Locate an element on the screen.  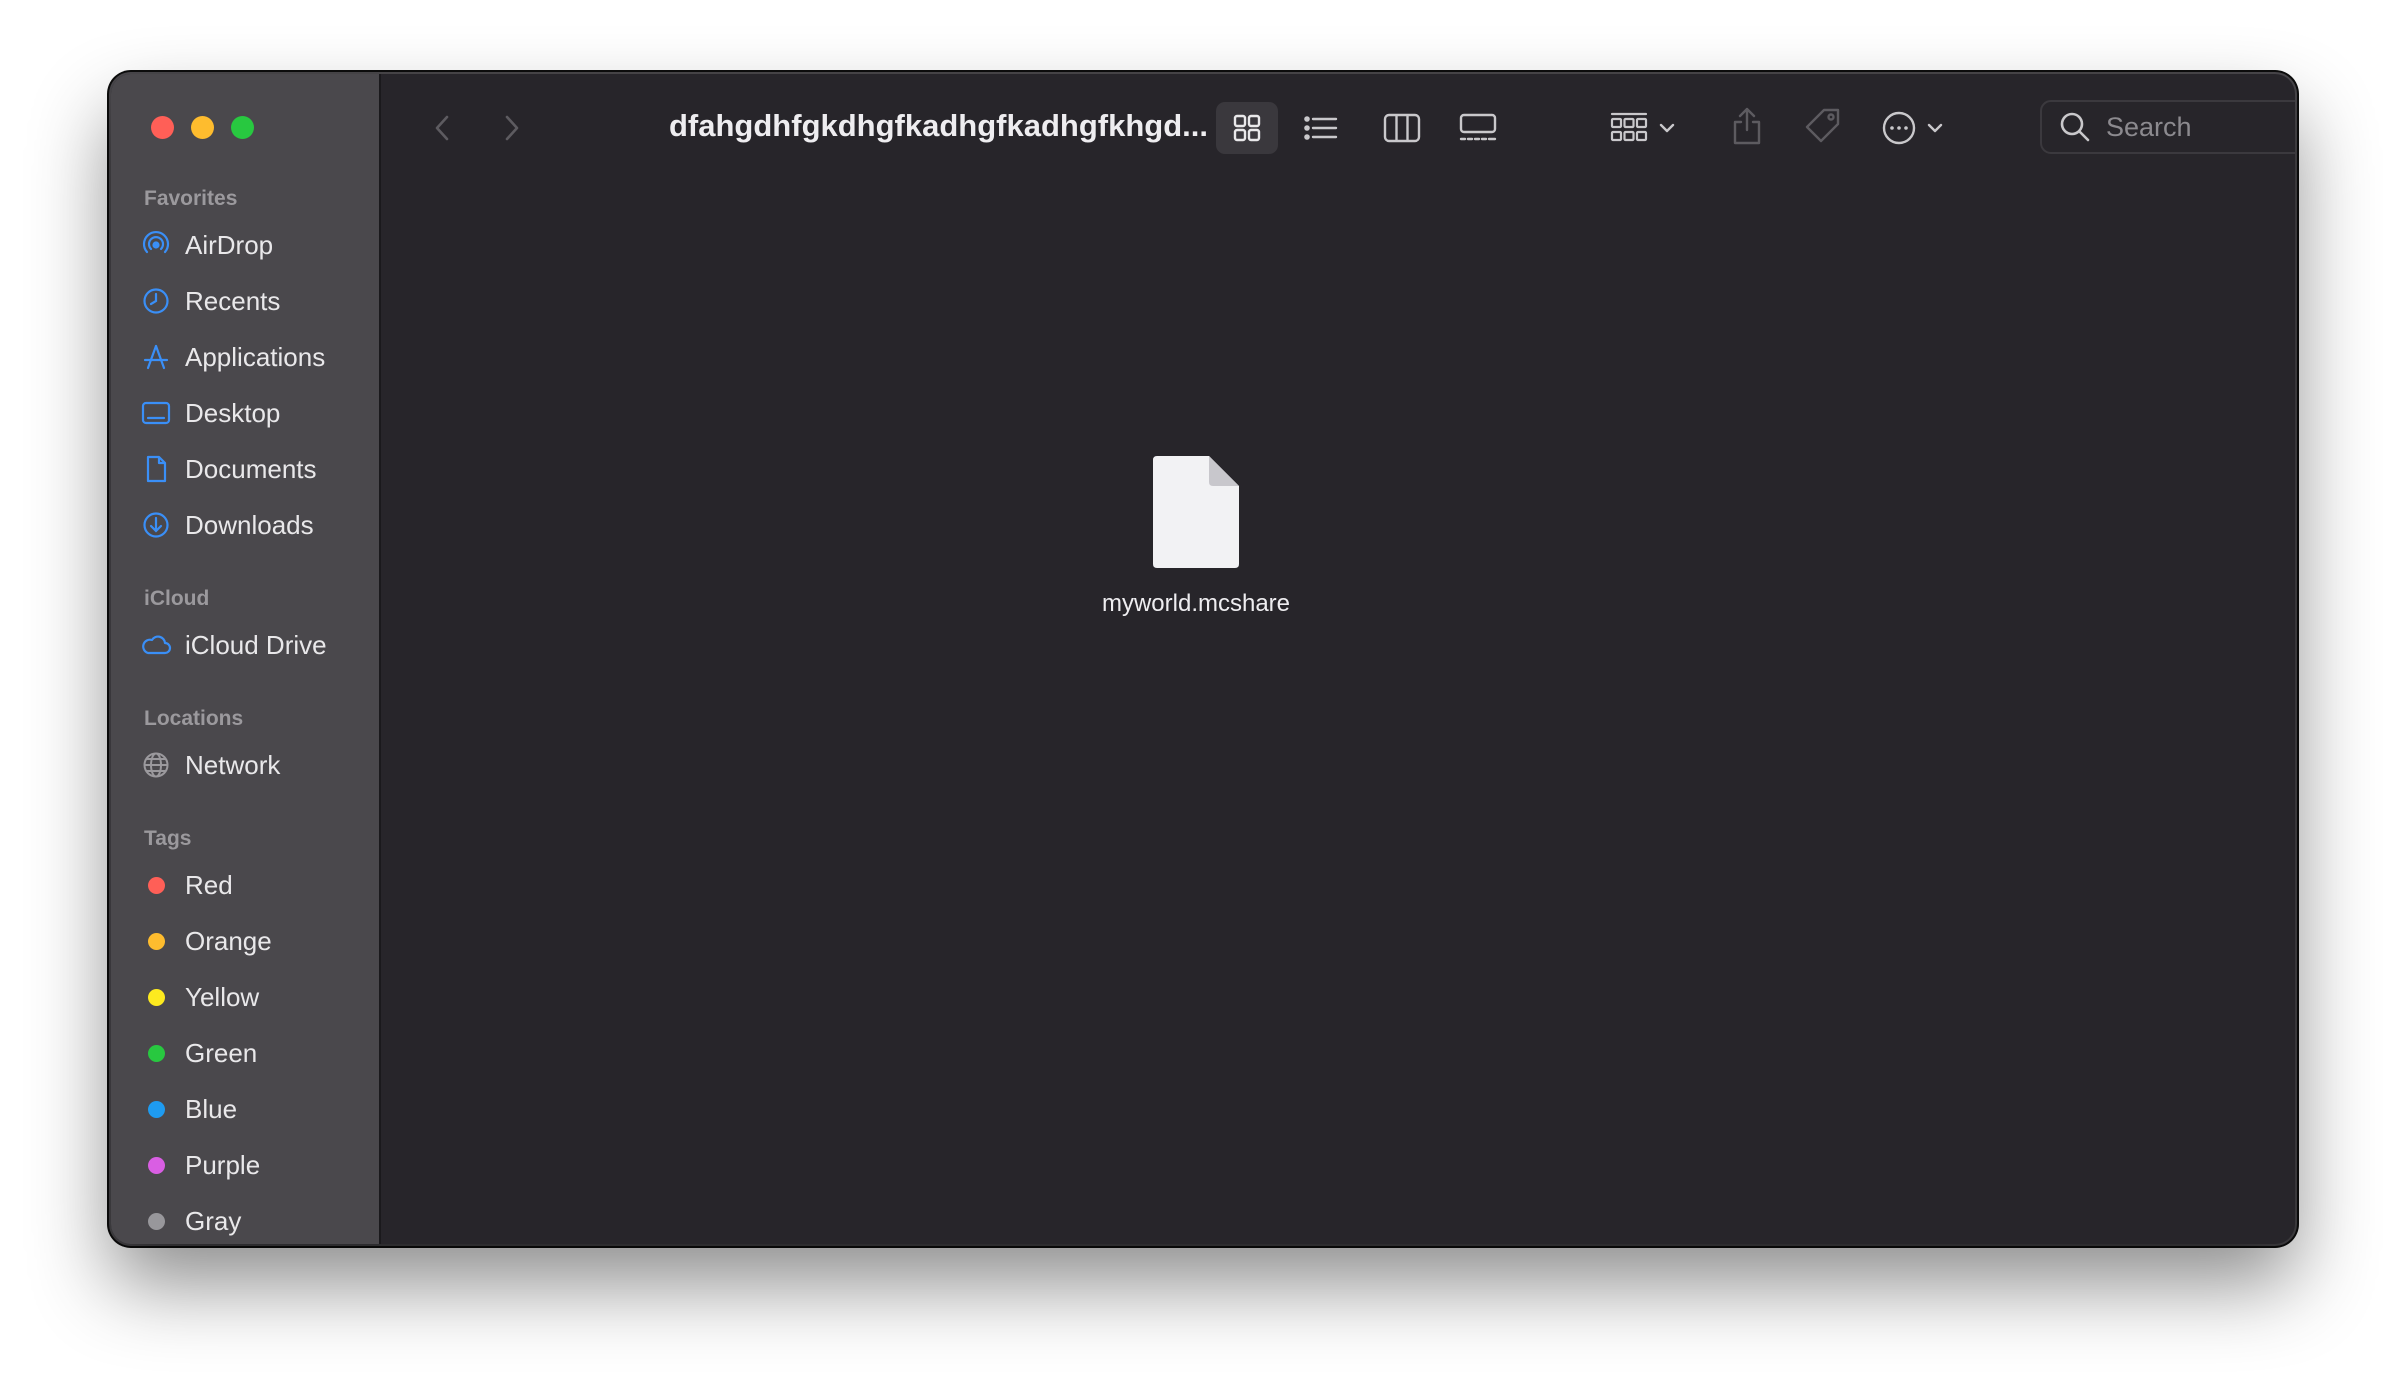
file-item: myworld.mcshare is located at coordinates (1196, 536).